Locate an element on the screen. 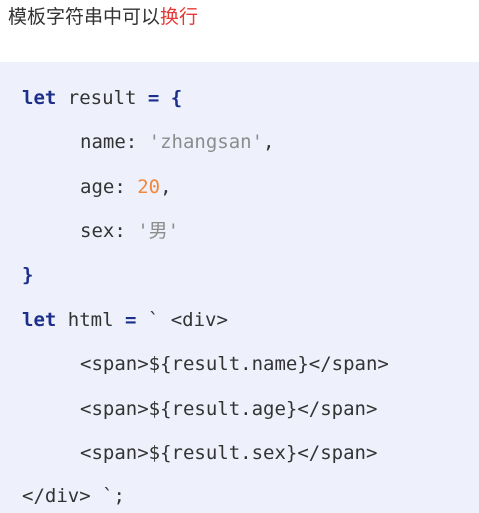 This screenshot has height=513, width=479. template-start: ` <div> is located at coordinates (182, 320).